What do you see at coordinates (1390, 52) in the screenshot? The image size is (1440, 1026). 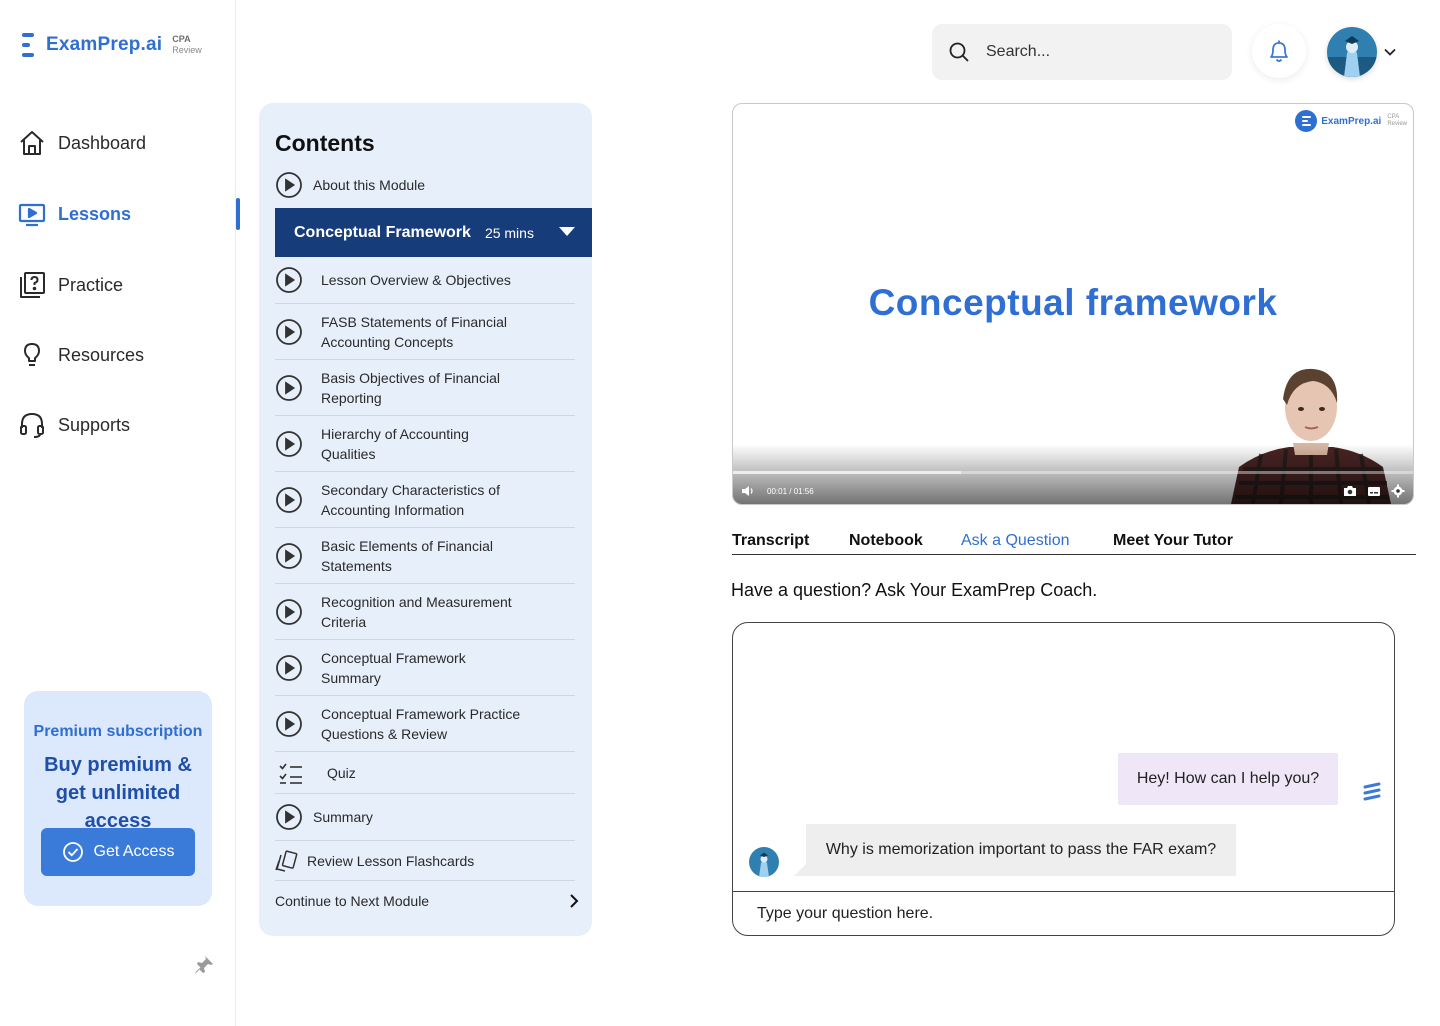 I see `chevron-down-icon` at bounding box center [1390, 52].